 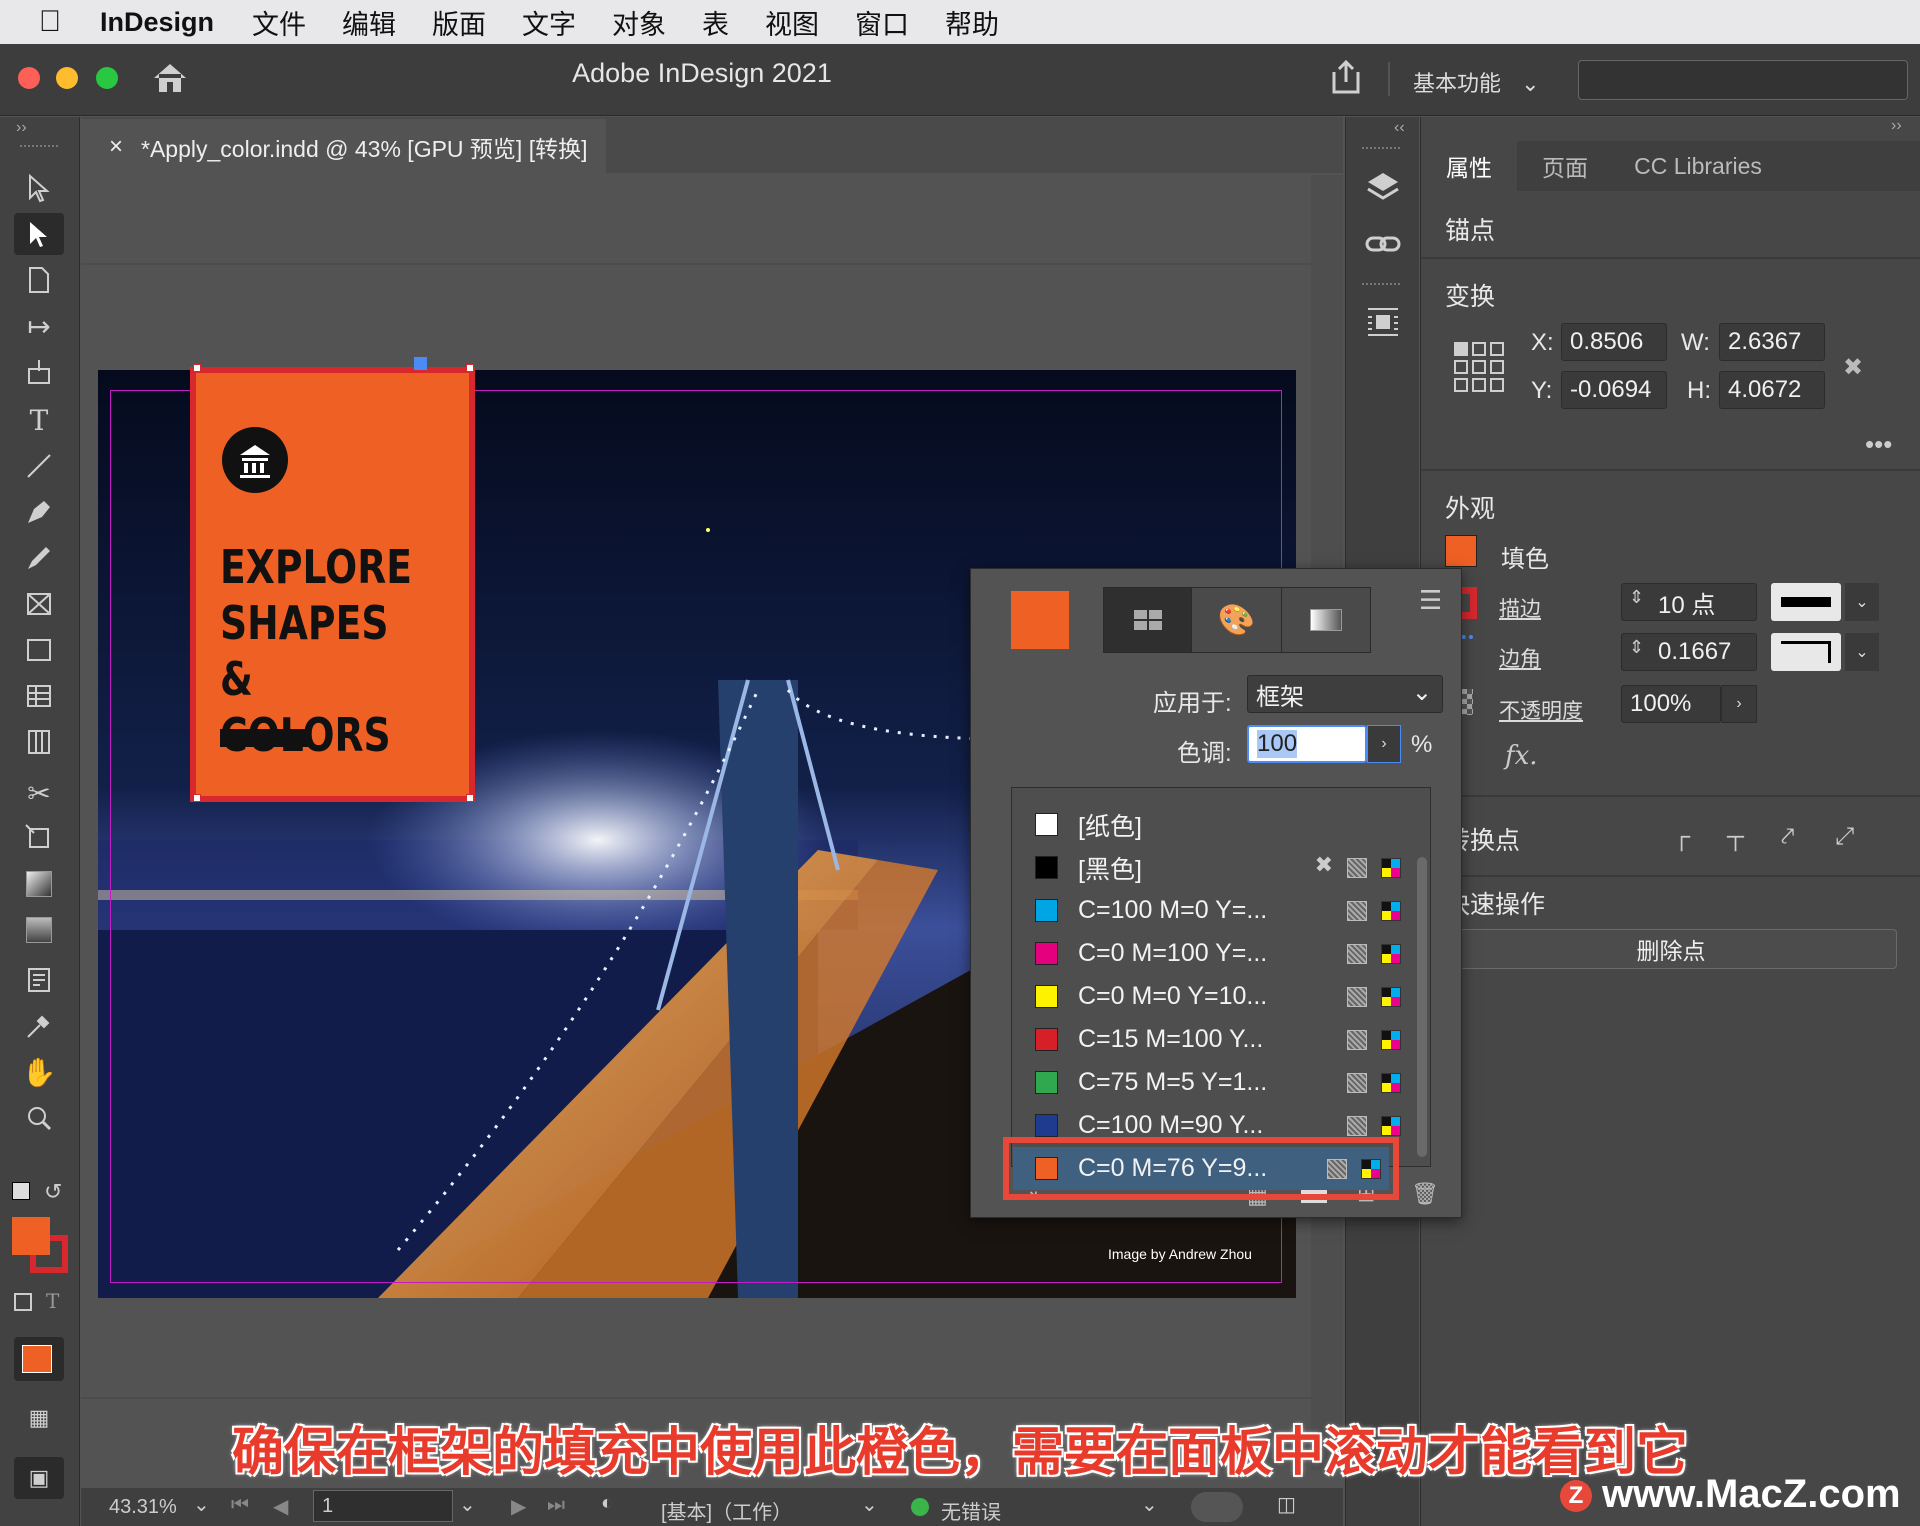 What do you see at coordinates (1844, 837) in the screenshot?
I see `symmetric-point-icon: ⤢` at bounding box center [1844, 837].